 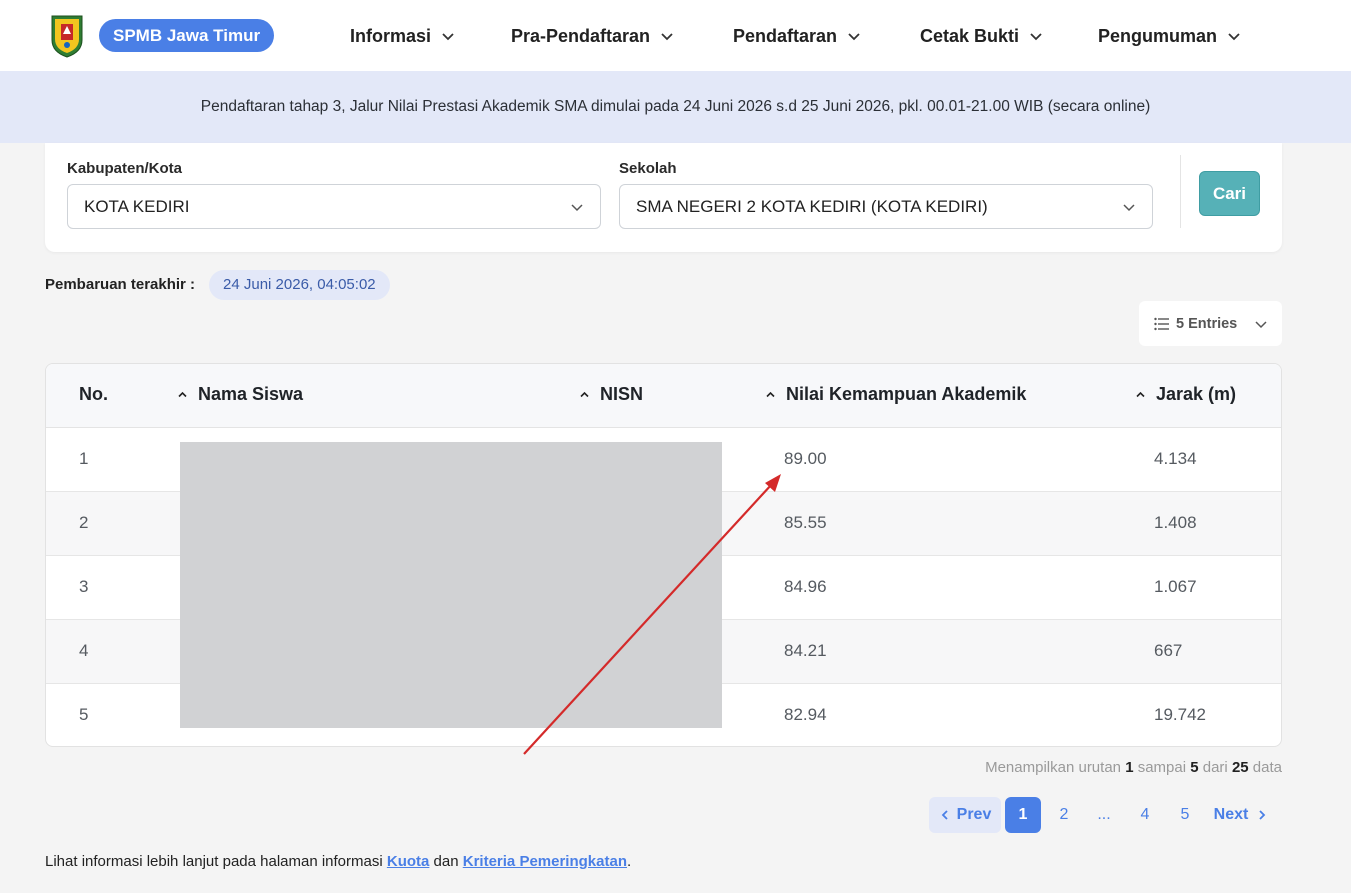 What do you see at coordinates (805, 458) in the screenshot?
I see `cell-nilai: 89.00` at bounding box center [805, 458].